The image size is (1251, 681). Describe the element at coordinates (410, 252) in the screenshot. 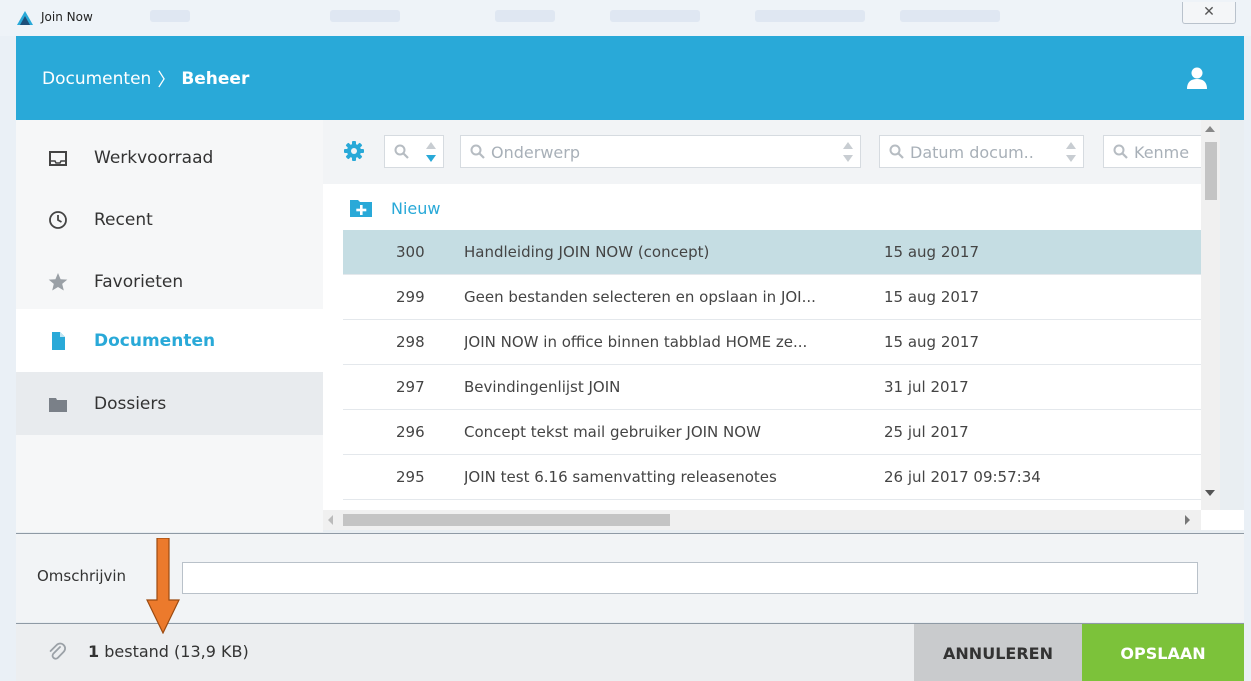

I see `row-number: 300` at that location.